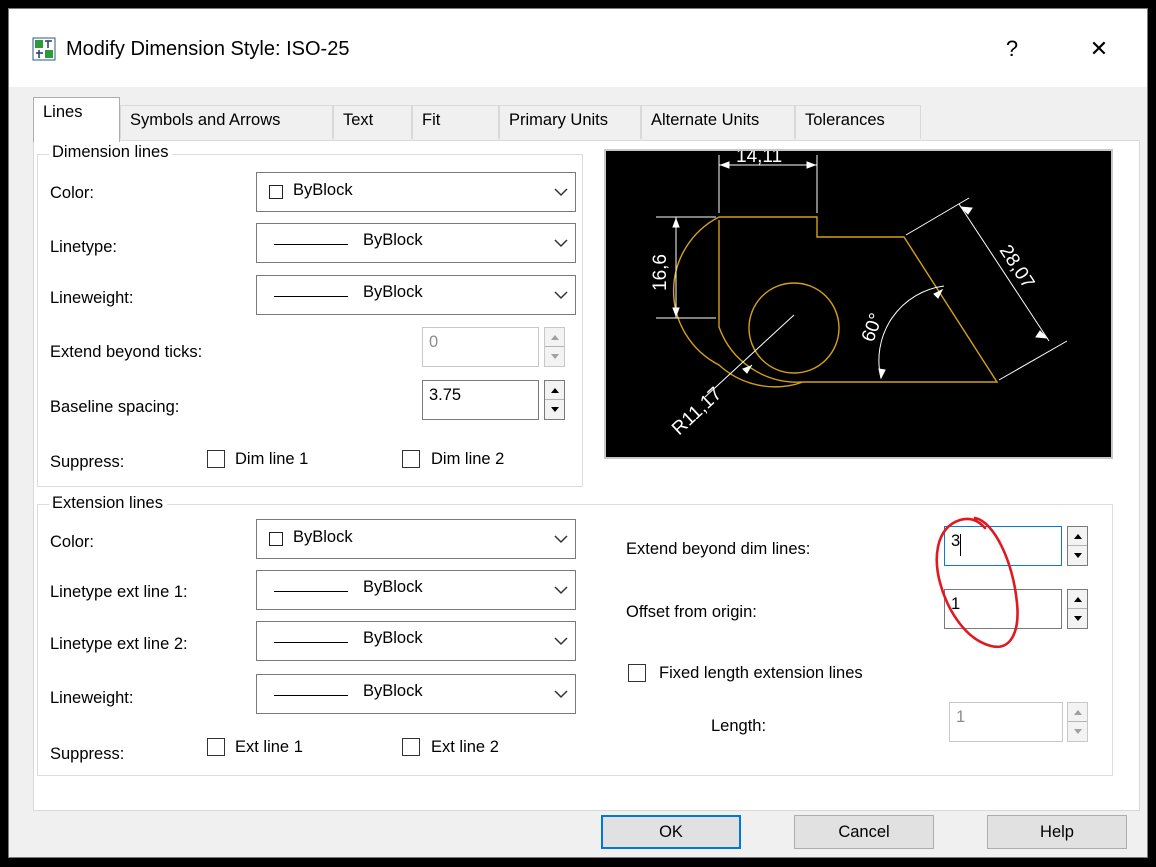 Image resolution: width=1156 pixels, height=867 pixels. I want to click on dim-linetype-select: ByBlock, so click(416, 243).